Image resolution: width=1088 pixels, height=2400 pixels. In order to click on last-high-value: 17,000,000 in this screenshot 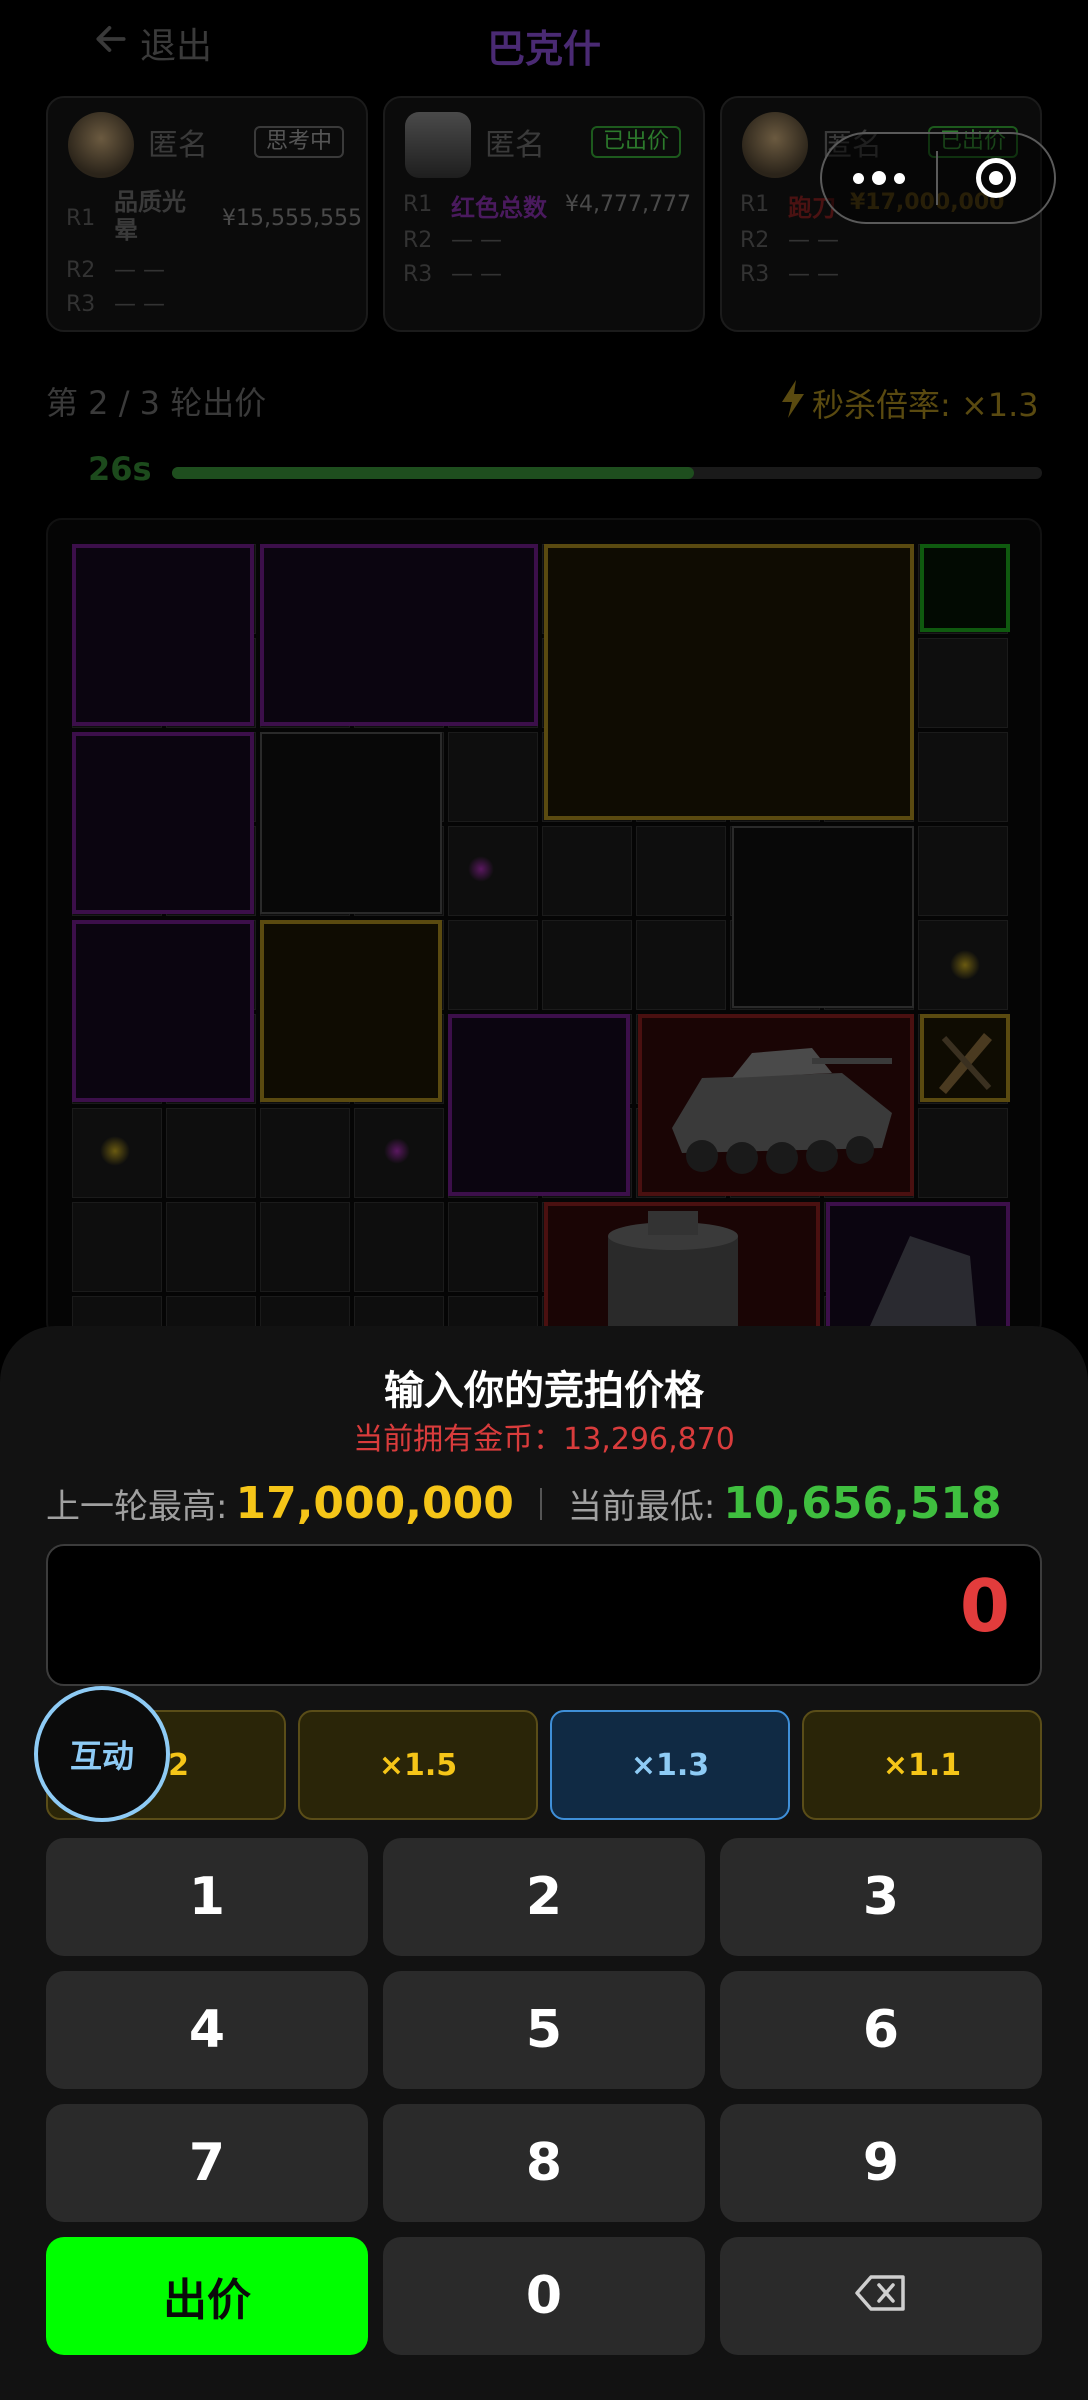, I will do `click(374, 1503)`.